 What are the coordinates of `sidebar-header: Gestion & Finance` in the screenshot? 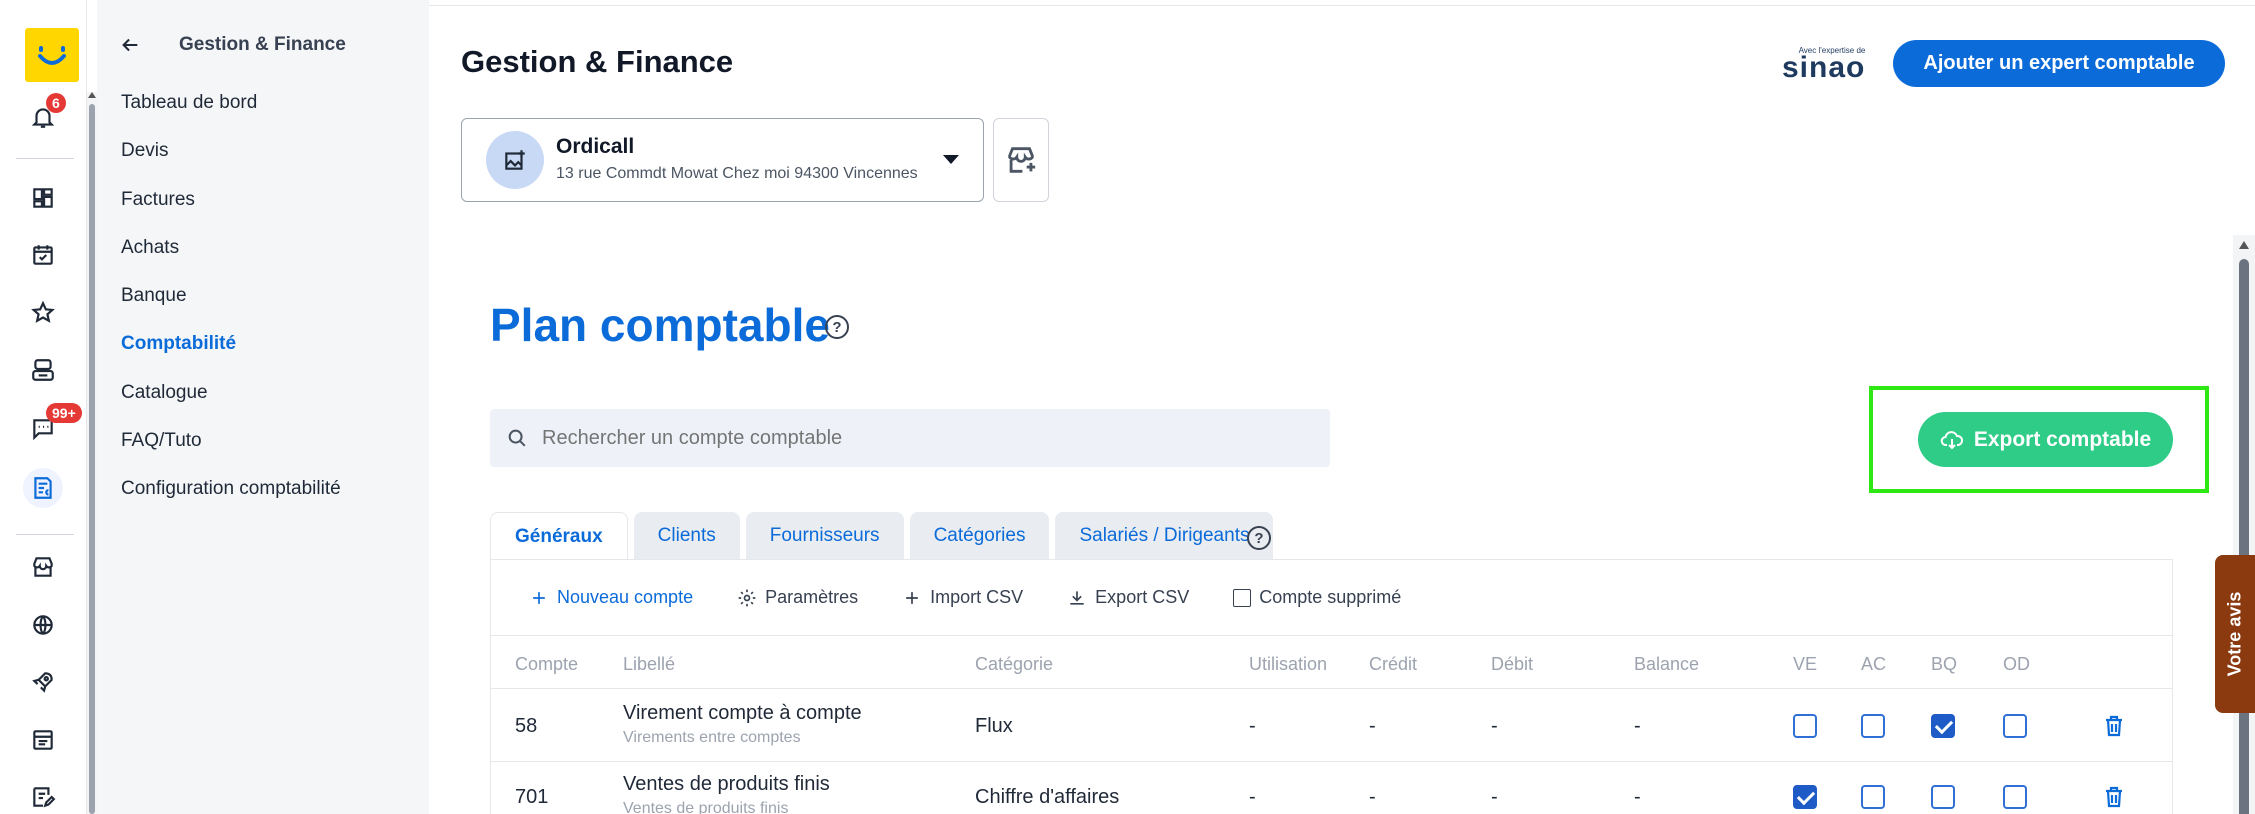 It's located at (232, 45).